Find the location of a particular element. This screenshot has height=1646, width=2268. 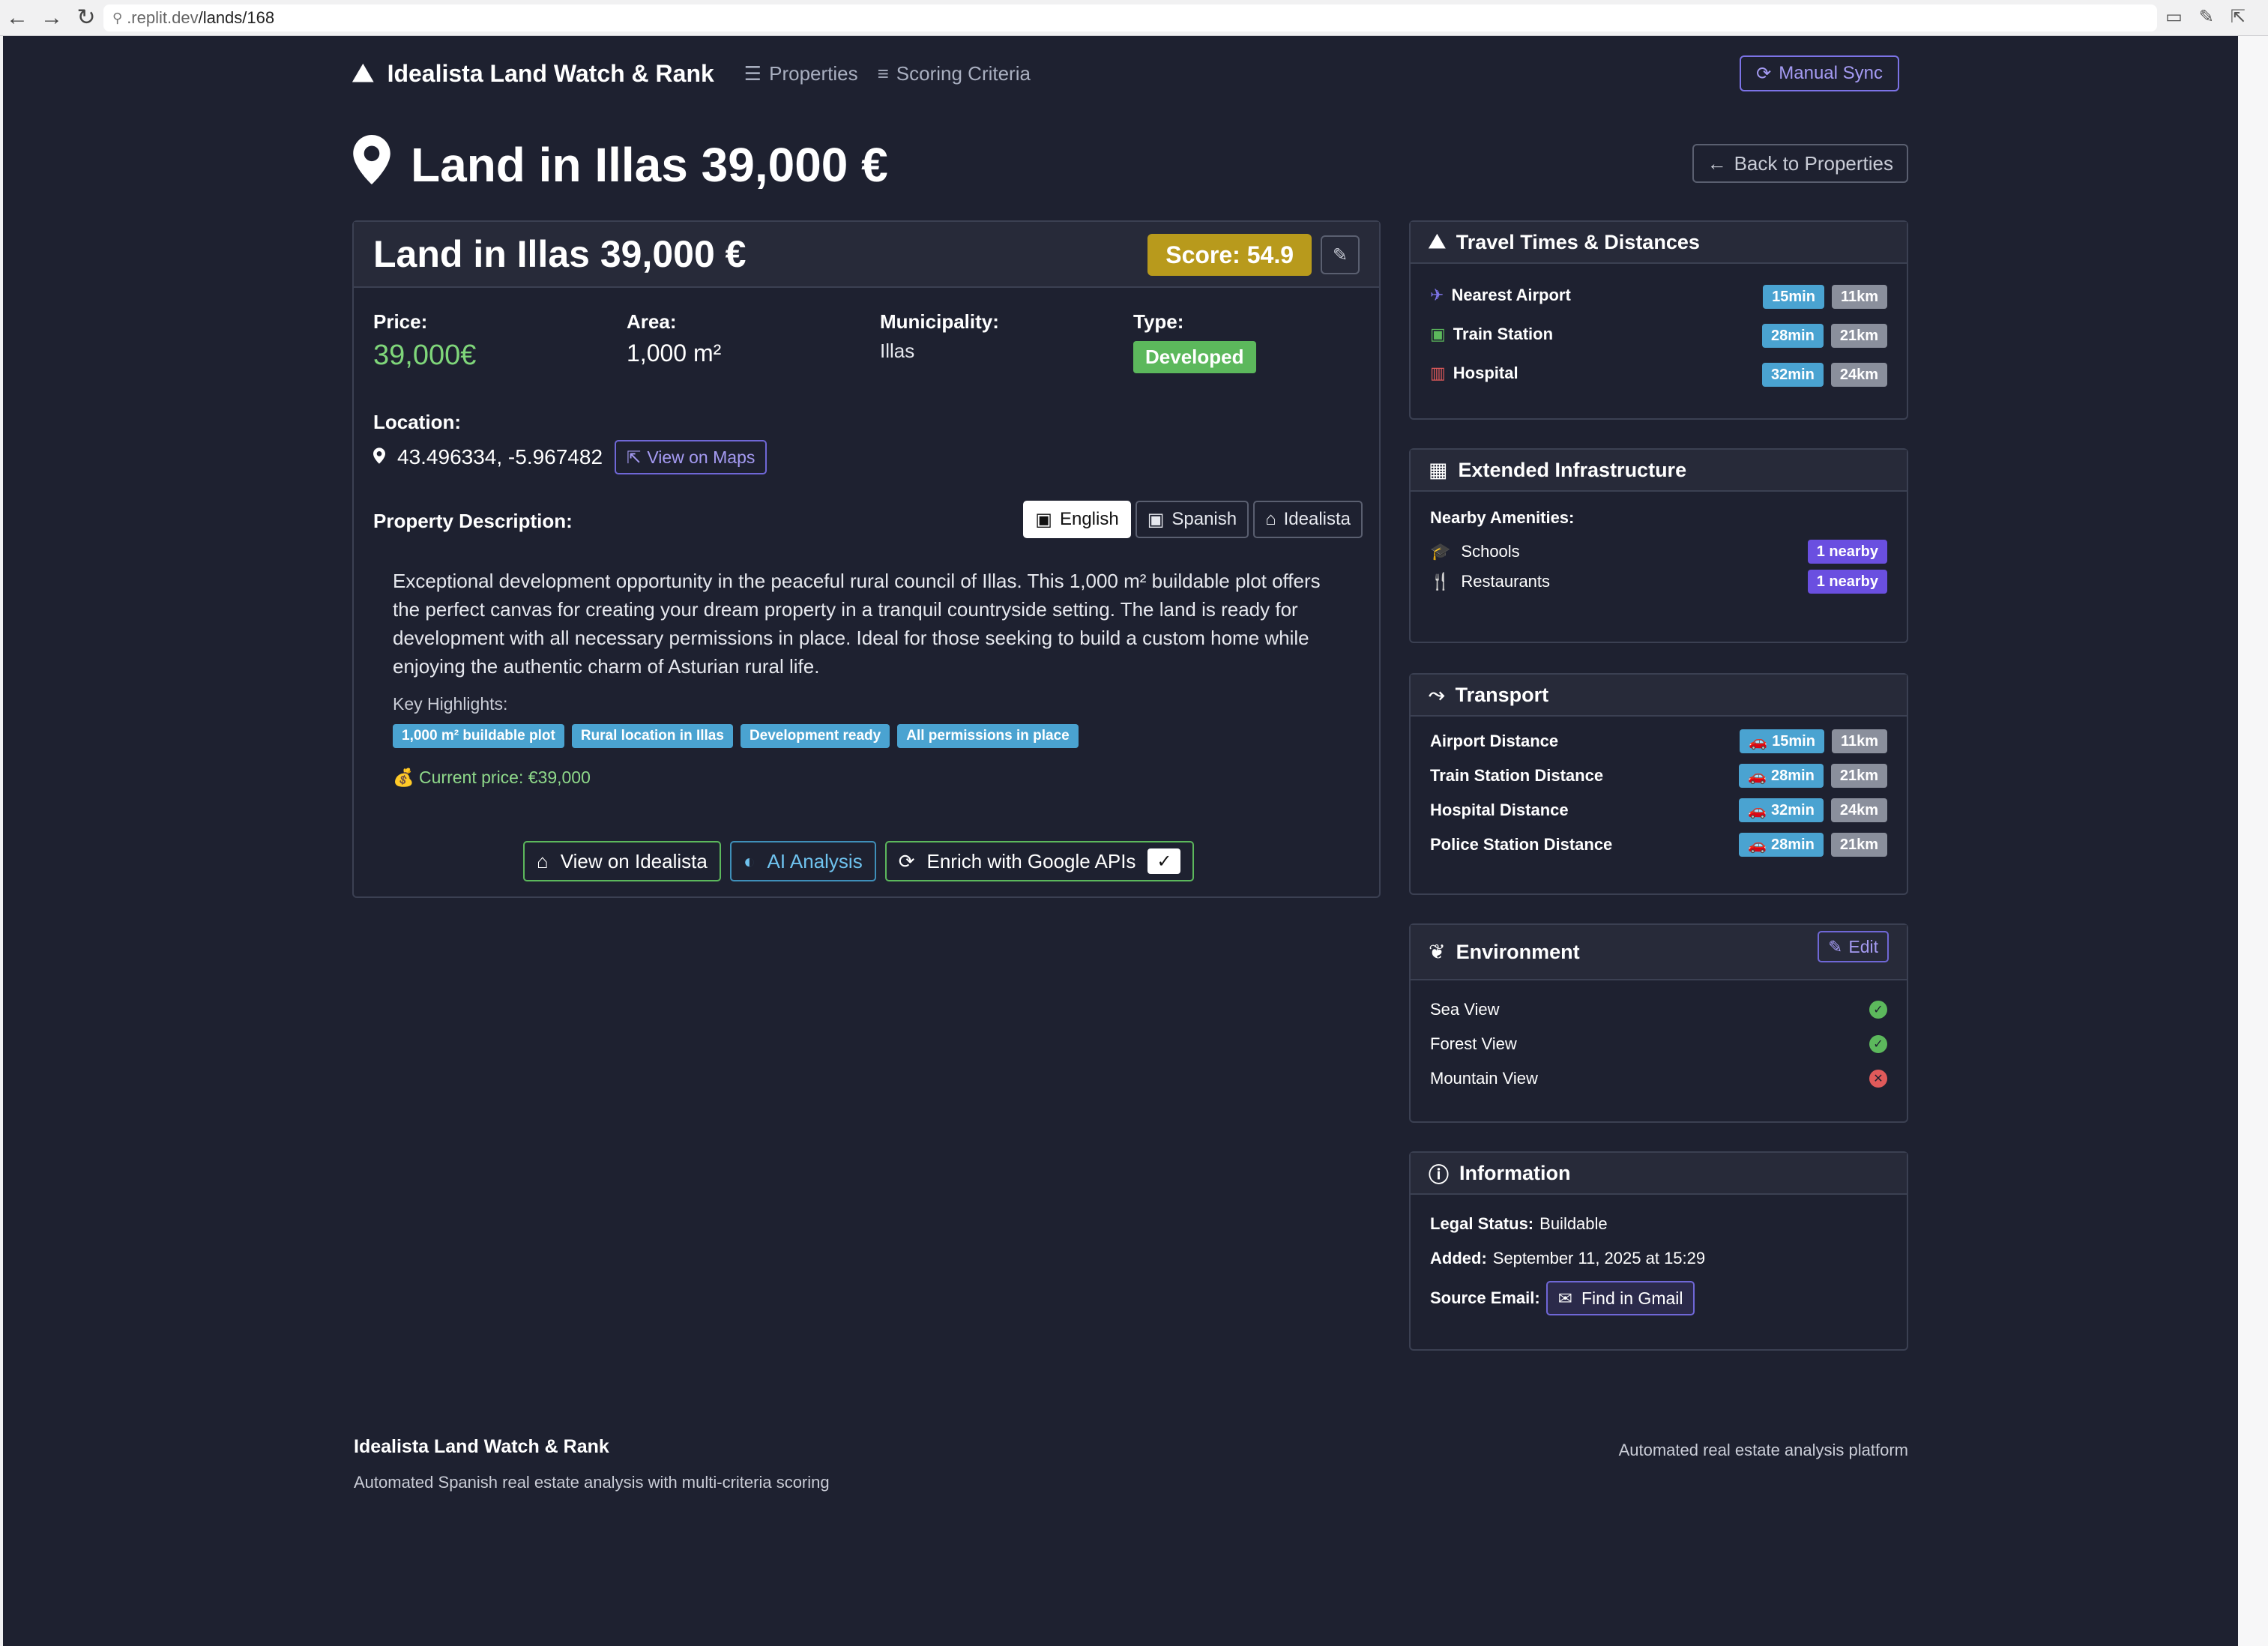

environment-header: ❦ Environment ✎ Edit is located at coordinates (1659, 952).